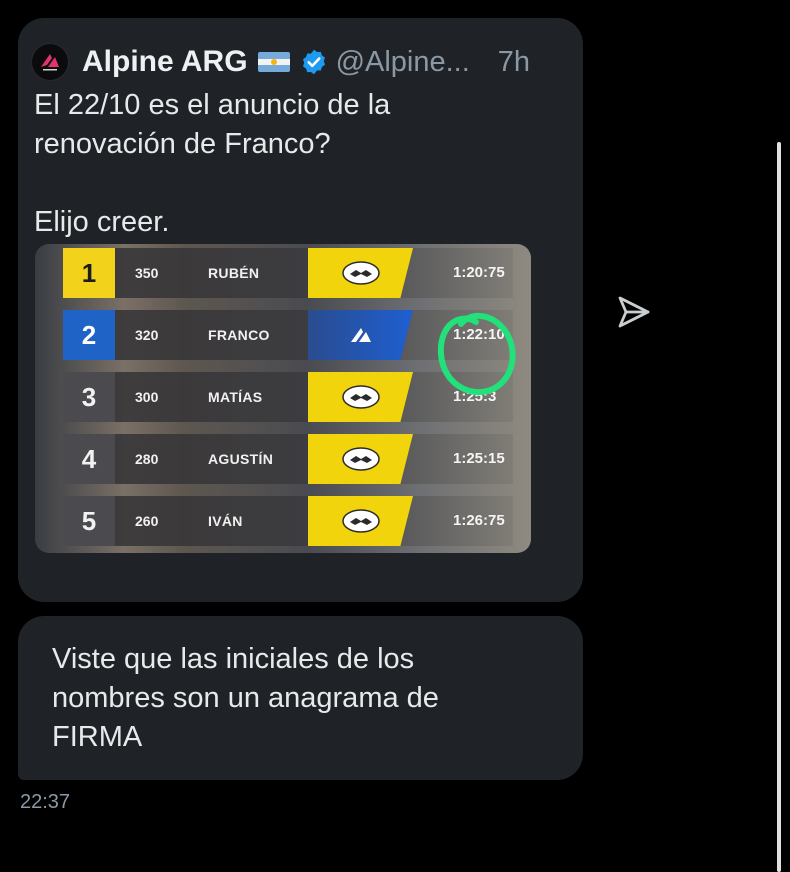 The height and width of the screenshot is (872, 790). Describe the element at coordinates (147, 273) in the screenshot. I see `points: 350` at that location.